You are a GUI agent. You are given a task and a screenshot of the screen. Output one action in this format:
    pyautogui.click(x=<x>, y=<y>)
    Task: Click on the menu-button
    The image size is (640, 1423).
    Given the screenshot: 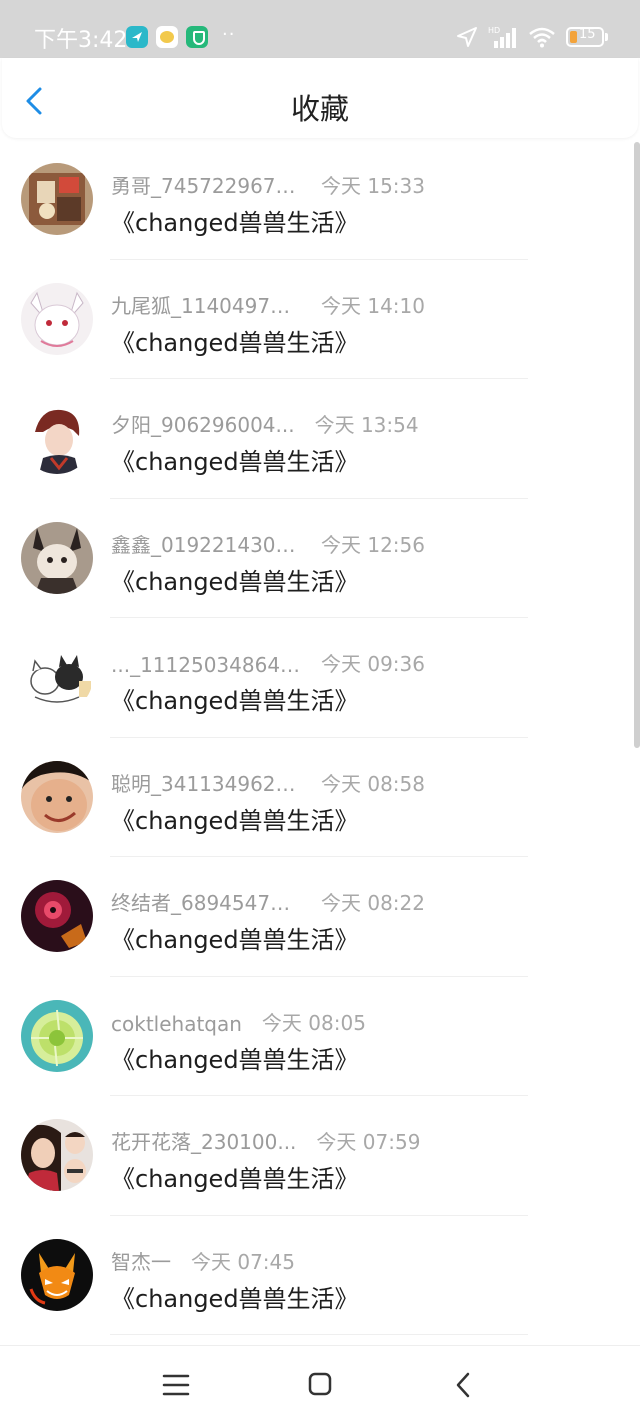 What is the action you would take?
    pyautogui.click(x=176, y=1385)
    